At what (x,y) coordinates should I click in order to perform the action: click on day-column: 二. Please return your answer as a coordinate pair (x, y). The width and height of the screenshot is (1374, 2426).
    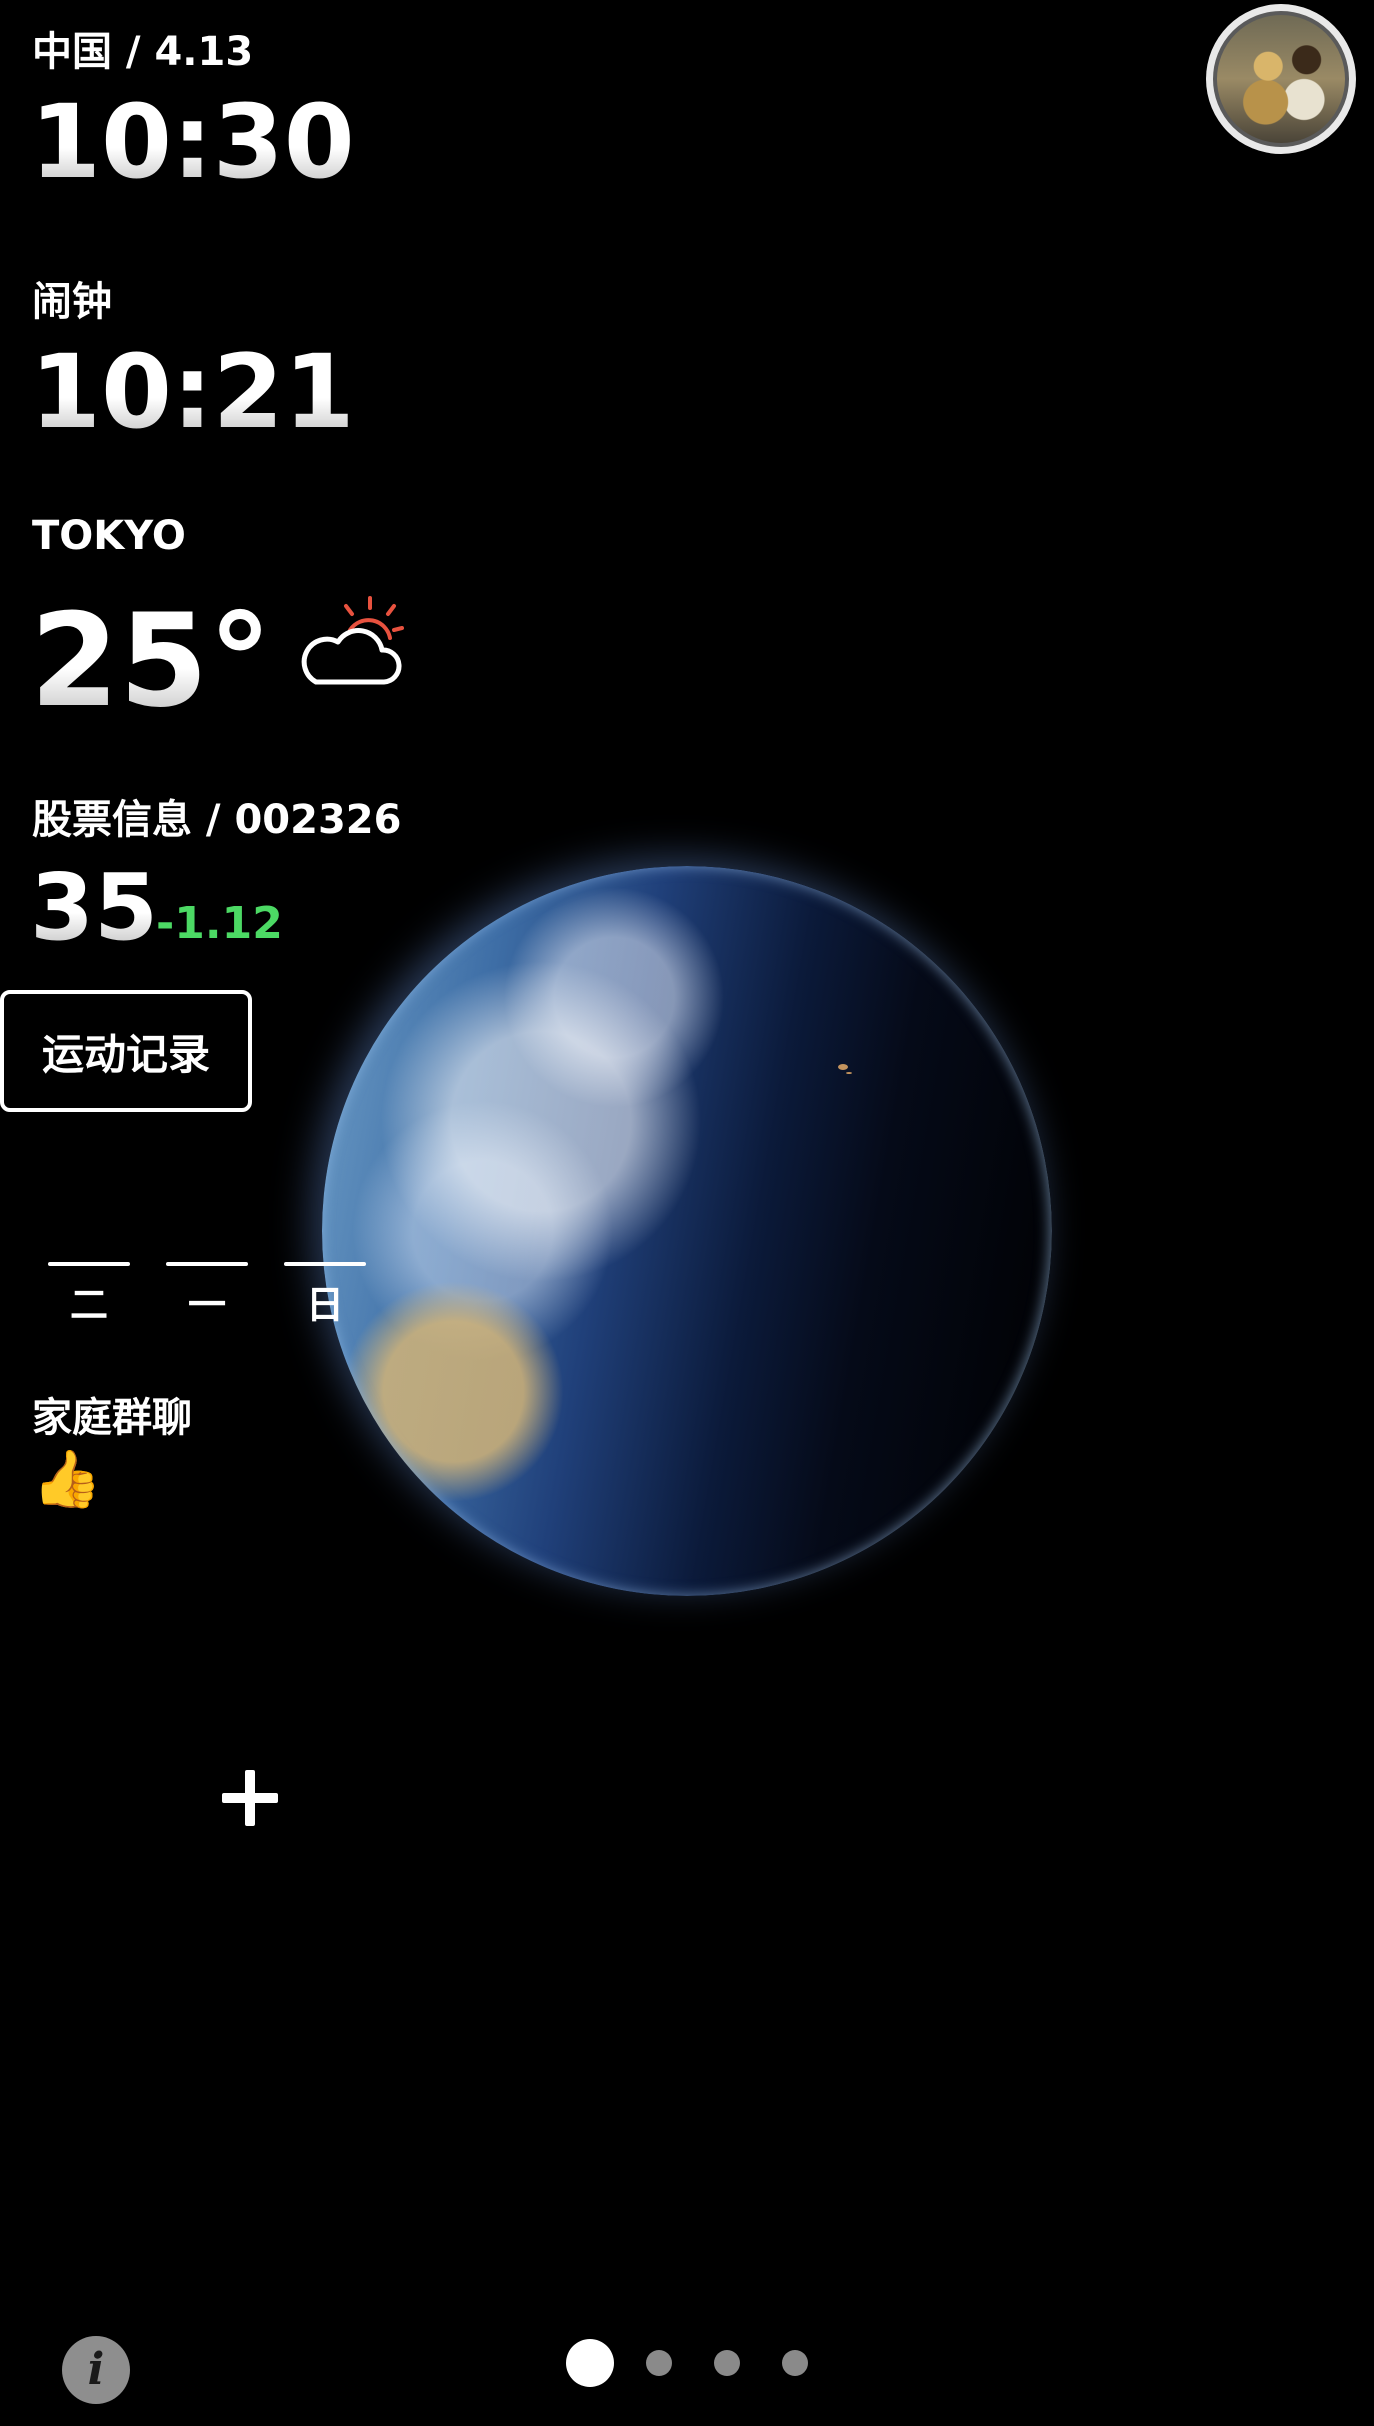
    Looking at the image, I should click on (89, 1293).